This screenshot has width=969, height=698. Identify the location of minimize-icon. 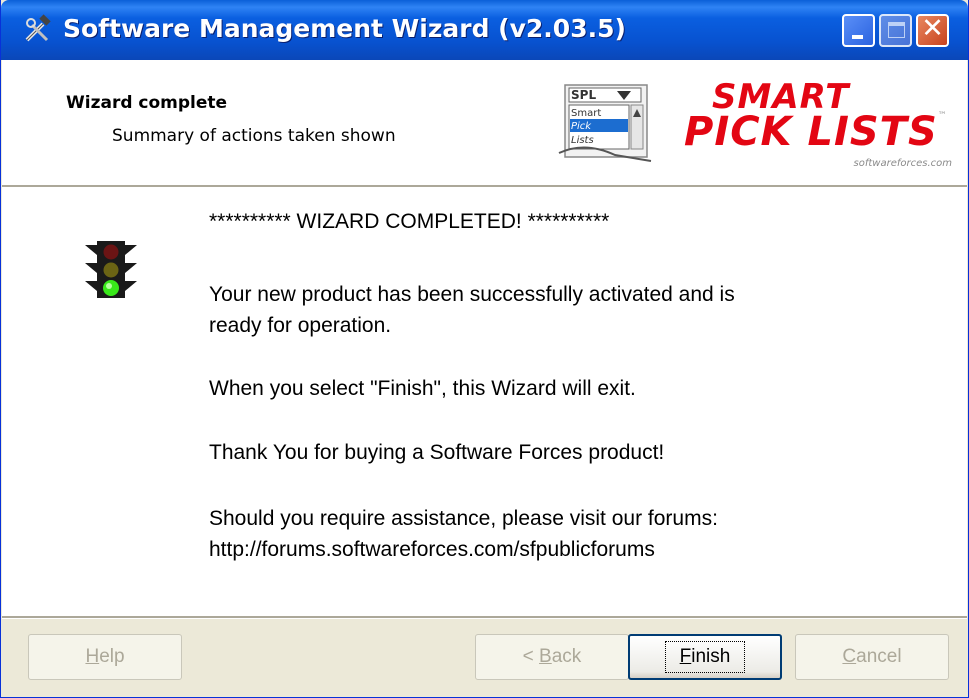
(857, 37).